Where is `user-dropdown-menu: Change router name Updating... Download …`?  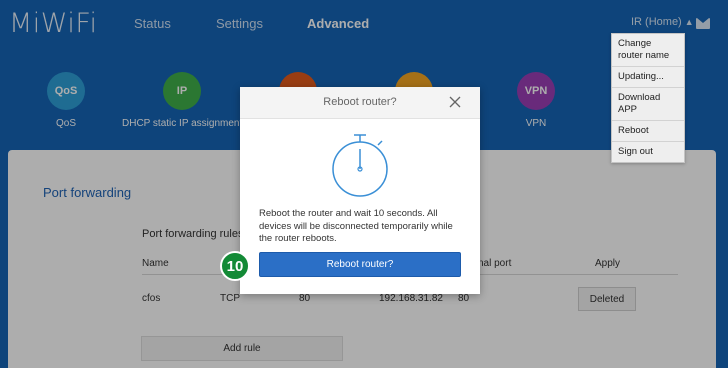 user-dropdown-menu: Change router name Updating... Download … is located at coordinates (648, 98).